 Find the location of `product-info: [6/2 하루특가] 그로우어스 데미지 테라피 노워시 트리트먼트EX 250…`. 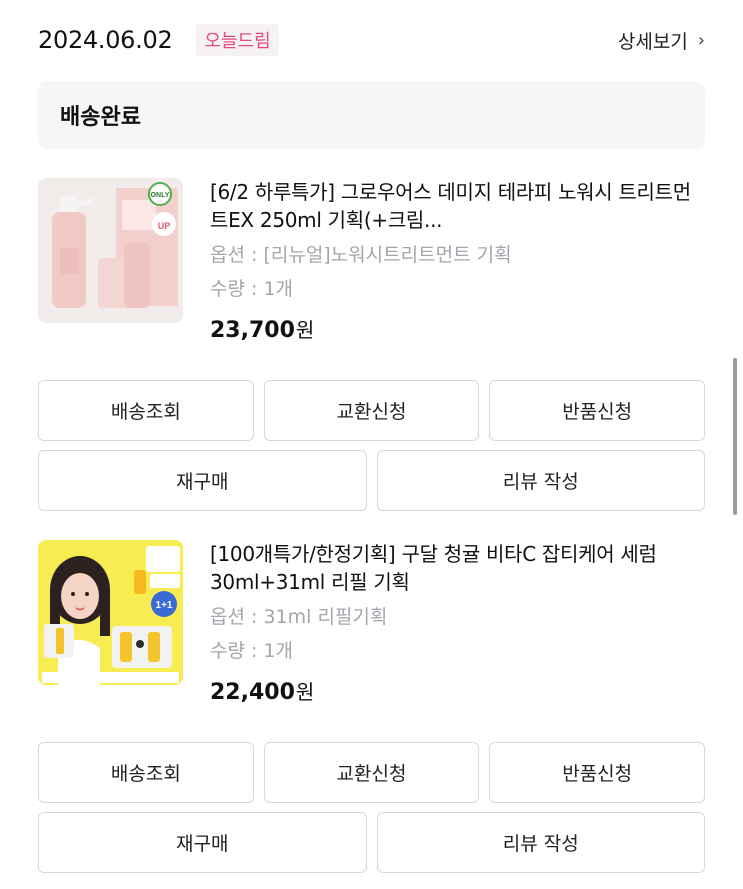

product-info: [6/2 하루특가] 그로우어스 데미지 테라피 노워시 트리트먼트EX 250… is located at coordinates (455, 260).